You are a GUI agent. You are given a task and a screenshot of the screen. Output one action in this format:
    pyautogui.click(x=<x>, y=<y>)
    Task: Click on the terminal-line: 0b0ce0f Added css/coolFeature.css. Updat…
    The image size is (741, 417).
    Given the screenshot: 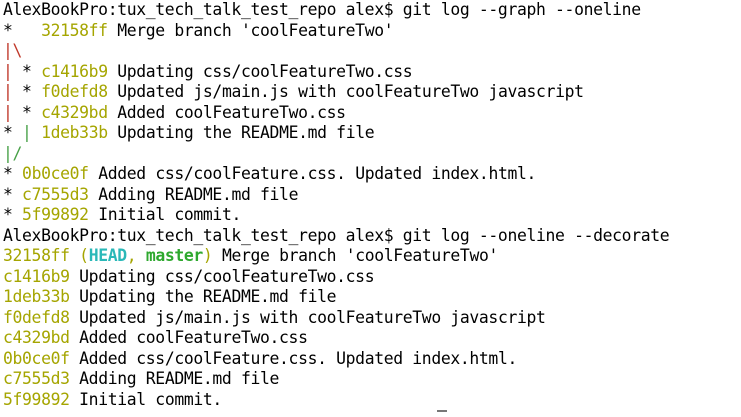 What is the action you would take?
    pyautogui.click(x=336, y=359)
    